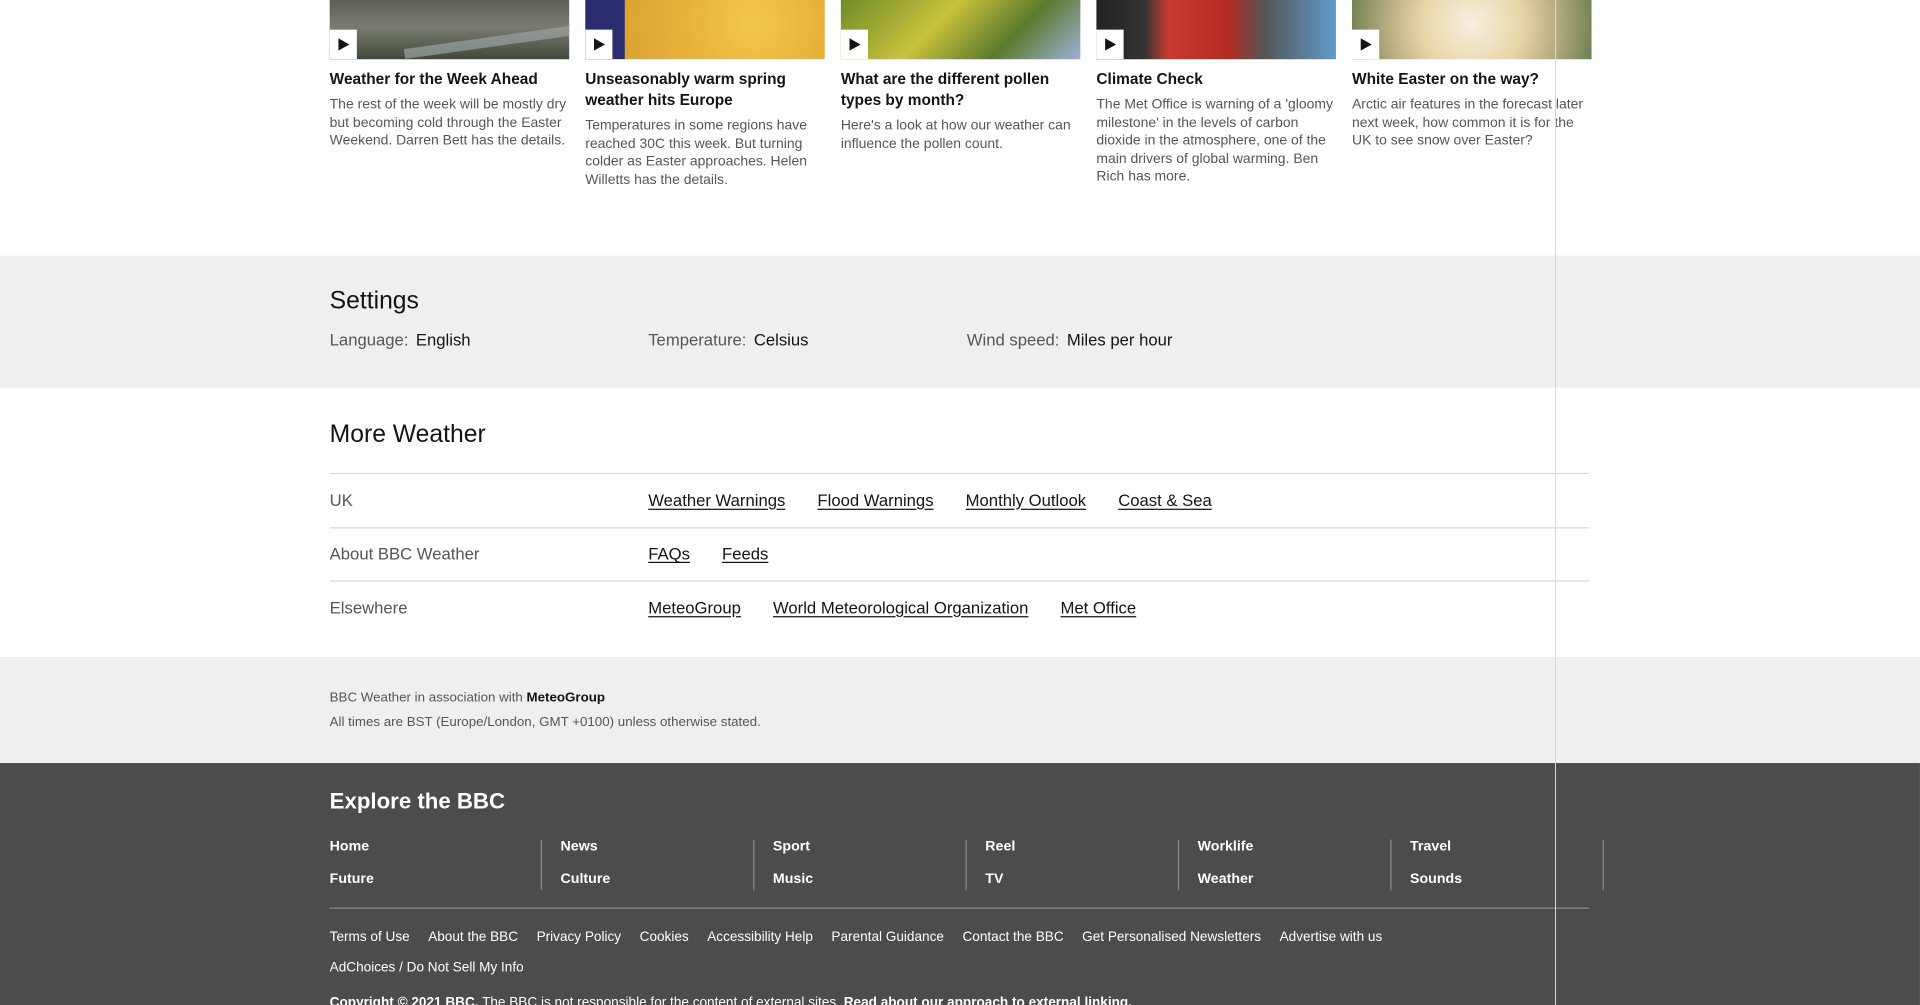  What do you see at coordinates (1285, 865) in the screenshot?
I see `explore-column: Worklife Weather` at bounding box center [1285, 865].